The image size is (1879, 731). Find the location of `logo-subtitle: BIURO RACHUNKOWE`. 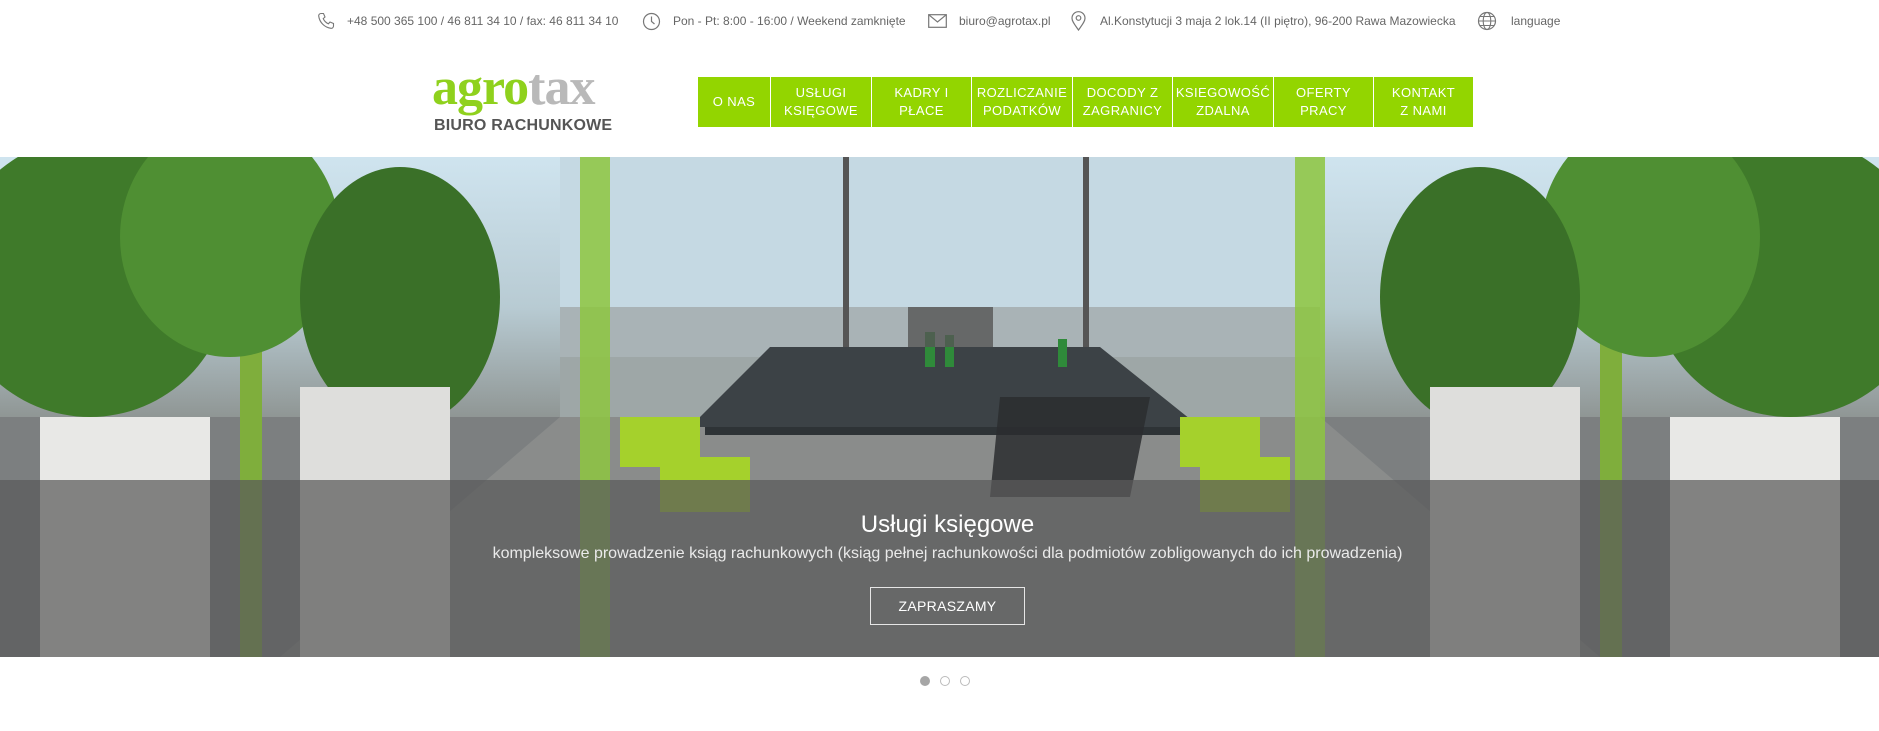

logo-subtitle: BIURO RACHUNKOWE is located at coordinates (523, 125).